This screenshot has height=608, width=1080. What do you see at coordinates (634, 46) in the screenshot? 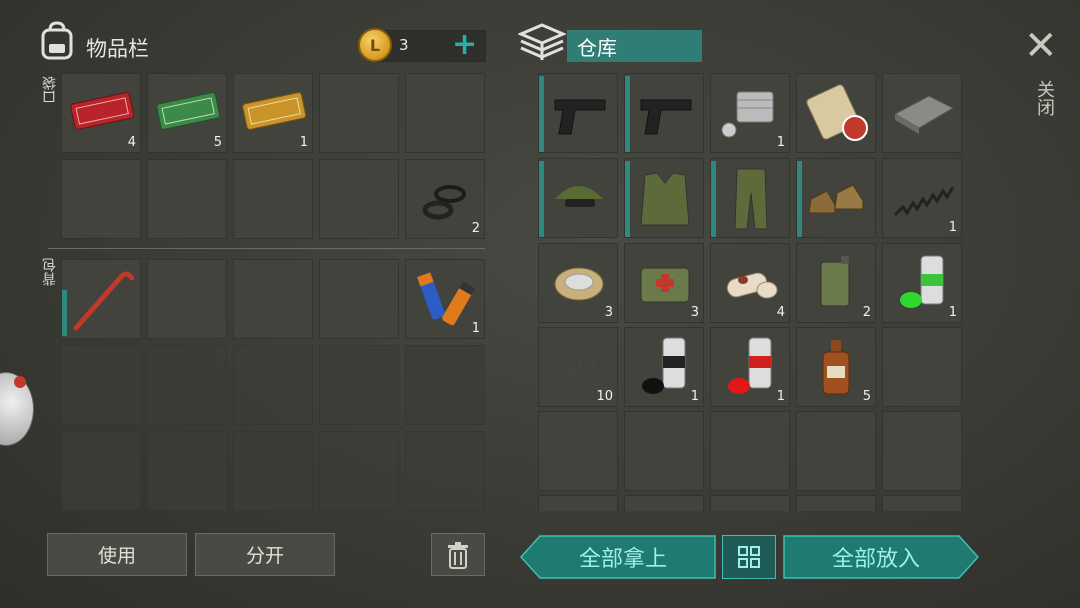
I see `warehouse-title: 仓库` at bounding box center [634, 46].